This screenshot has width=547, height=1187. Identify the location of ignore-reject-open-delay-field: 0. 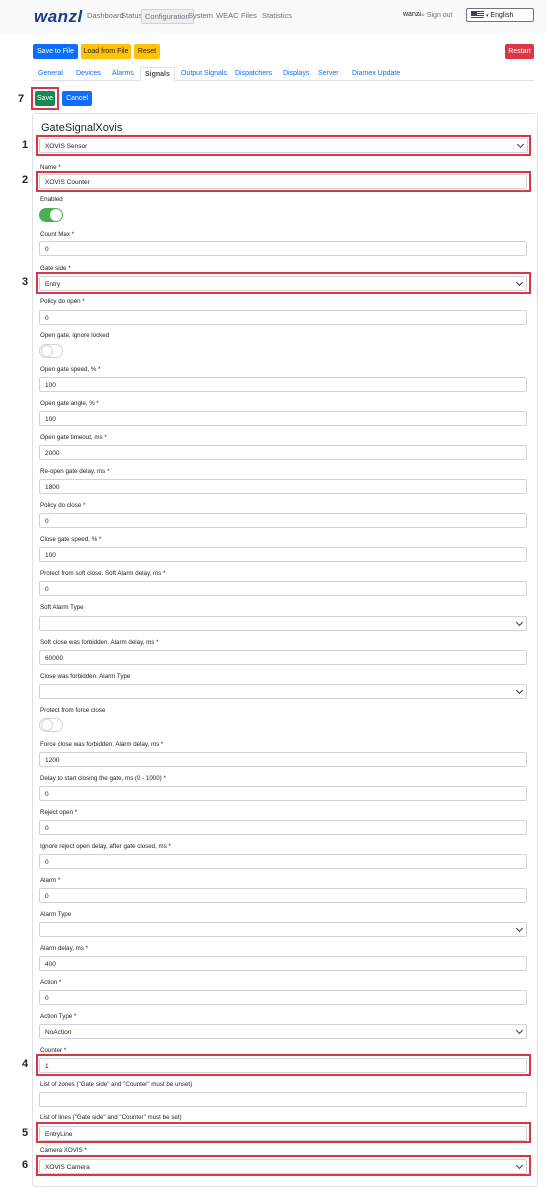
(283, 861).